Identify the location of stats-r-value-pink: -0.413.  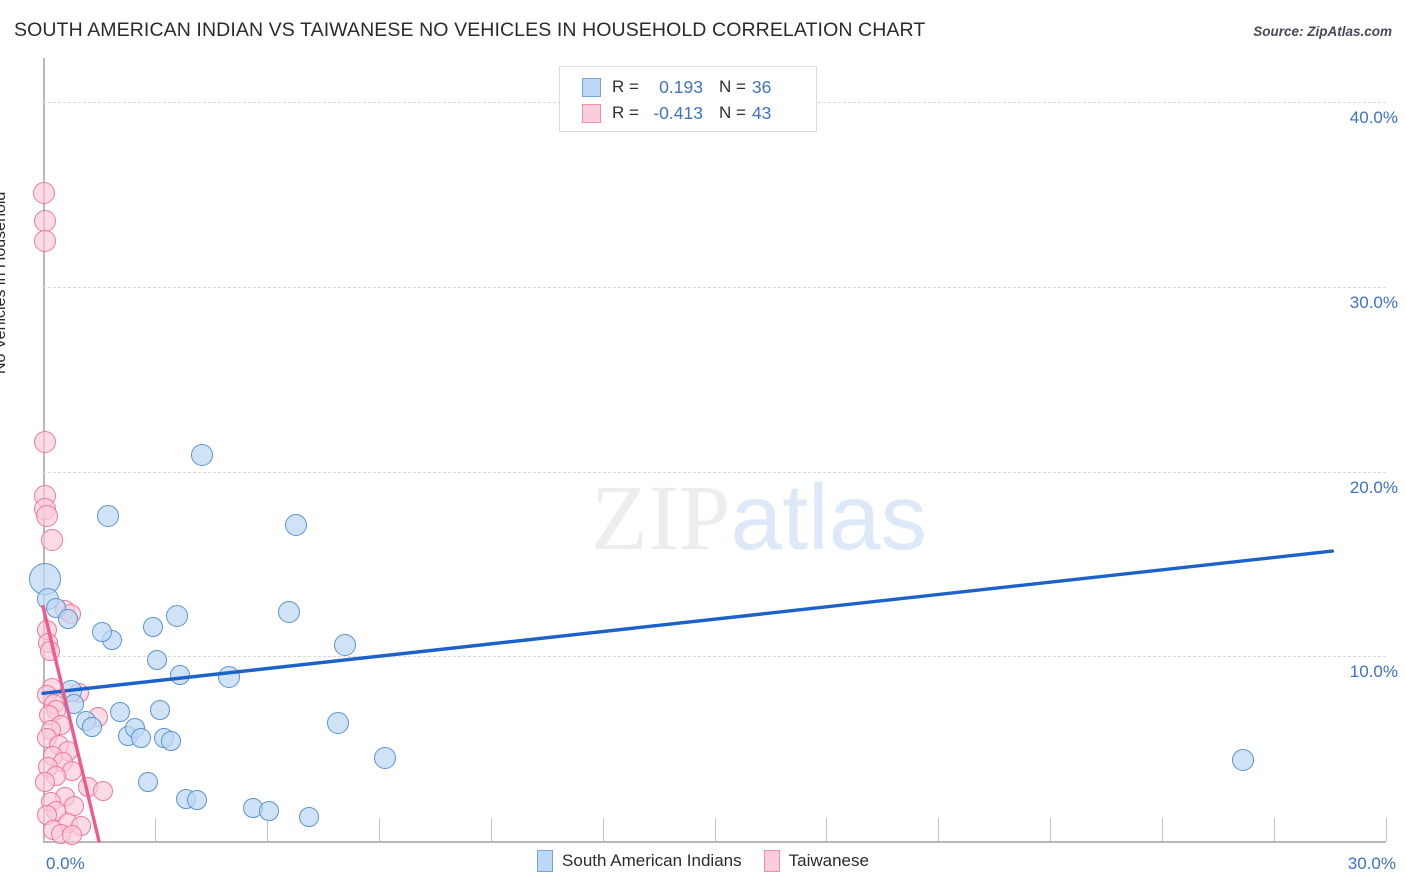
(678, 112).